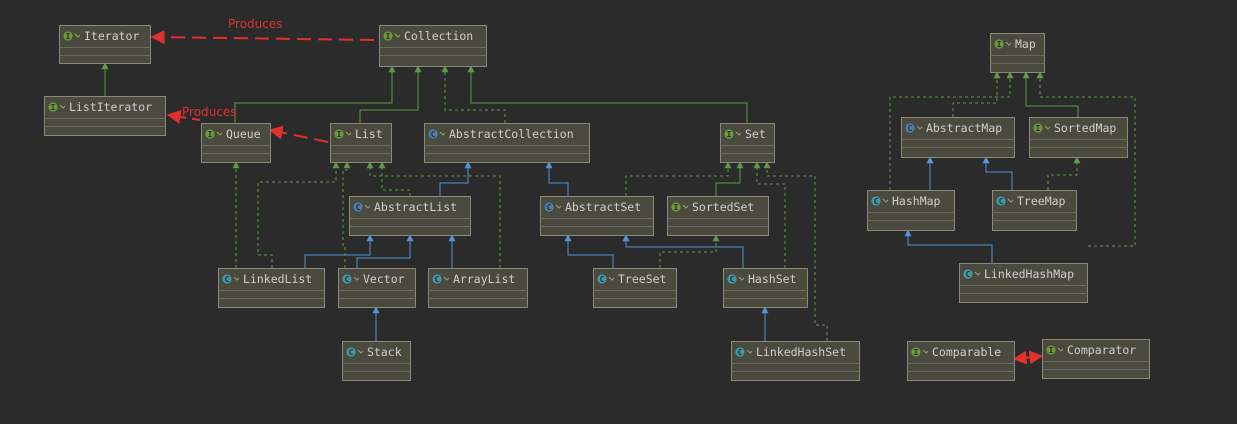 The image size is (1237, 424). Describe the element at coordinates (961, 361) in the screenshot. I see `class-node-comparable: I Comparable` at that location.